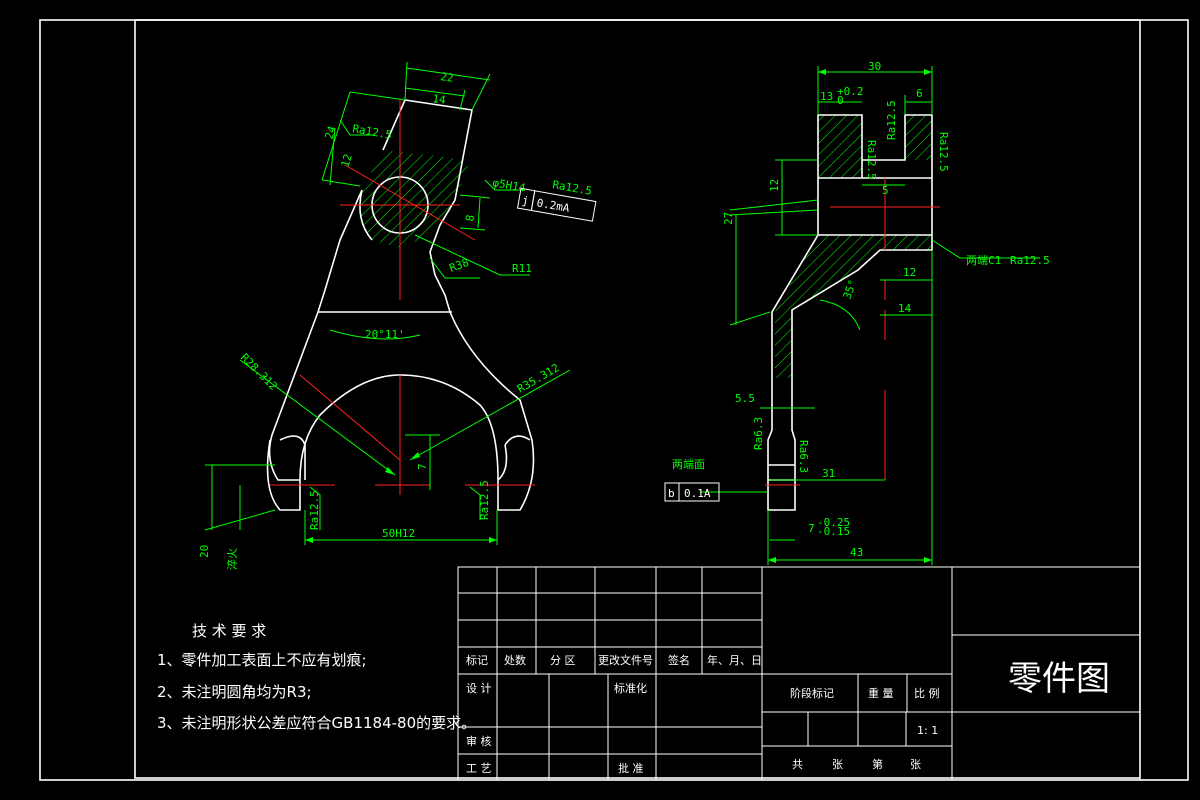 The height and width of the screenshot is (800, 1200). What do you see at coordinates (850, 289) in the screenshot?
I see `dim-35deg: 35°` at bounding box center [850, 289].